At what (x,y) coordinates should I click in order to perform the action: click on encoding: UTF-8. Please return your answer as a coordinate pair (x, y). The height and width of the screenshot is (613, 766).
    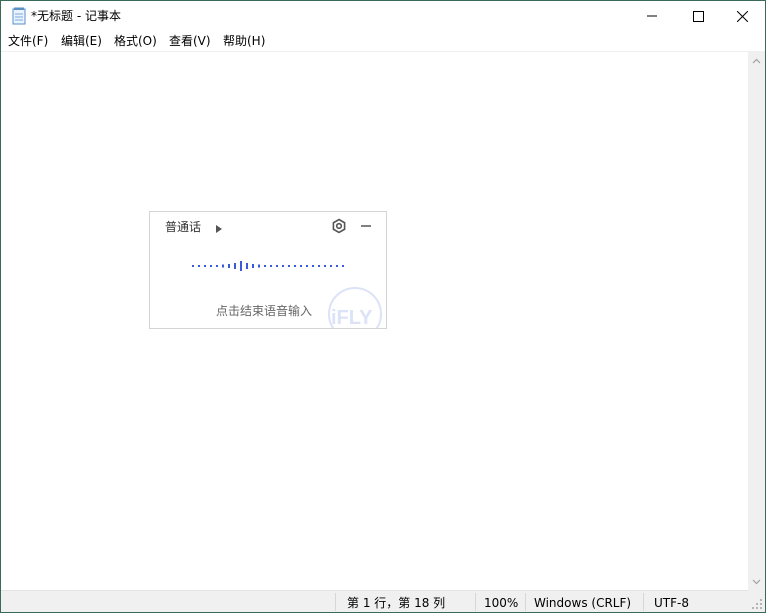
    Looking at the image, I should click on (671, 603).